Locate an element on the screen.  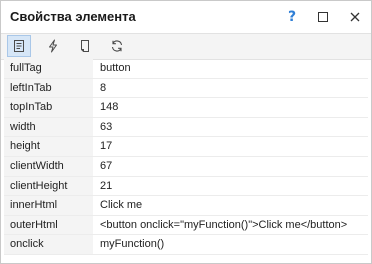
refresh-icon is located at coordinates (117, 46).